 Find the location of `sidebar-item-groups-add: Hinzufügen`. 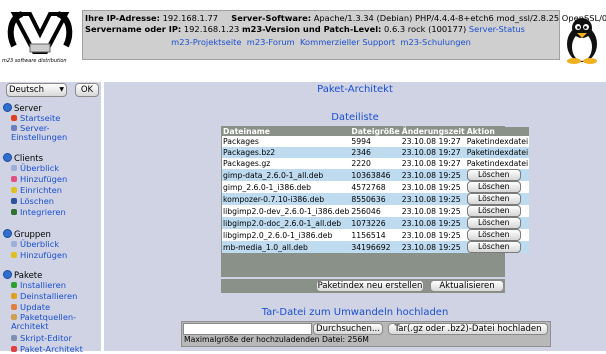

sidebar-item-groups-add: Hinzufügen is located at coordinates (39, 255).